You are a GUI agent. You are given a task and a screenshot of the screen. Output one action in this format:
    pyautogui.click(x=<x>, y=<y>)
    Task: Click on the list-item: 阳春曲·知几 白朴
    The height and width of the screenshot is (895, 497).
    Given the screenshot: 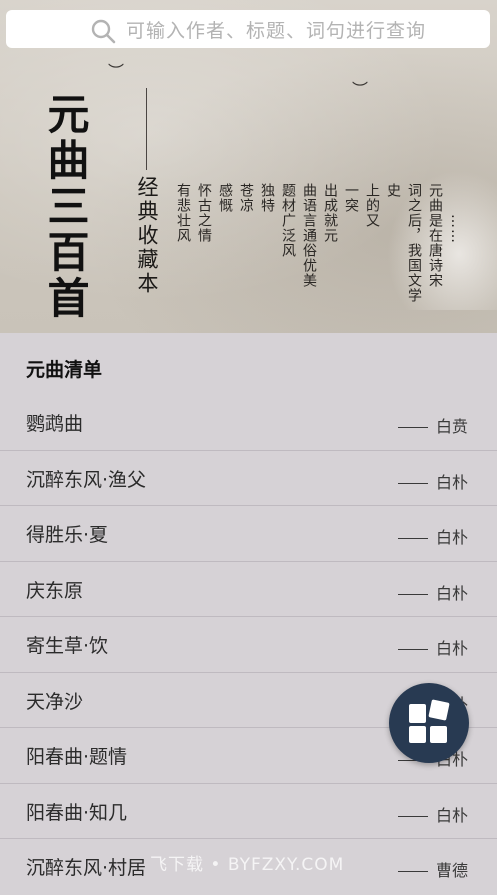 What is the action you would take?
    pyautogui.click(x=248, y=811)
    